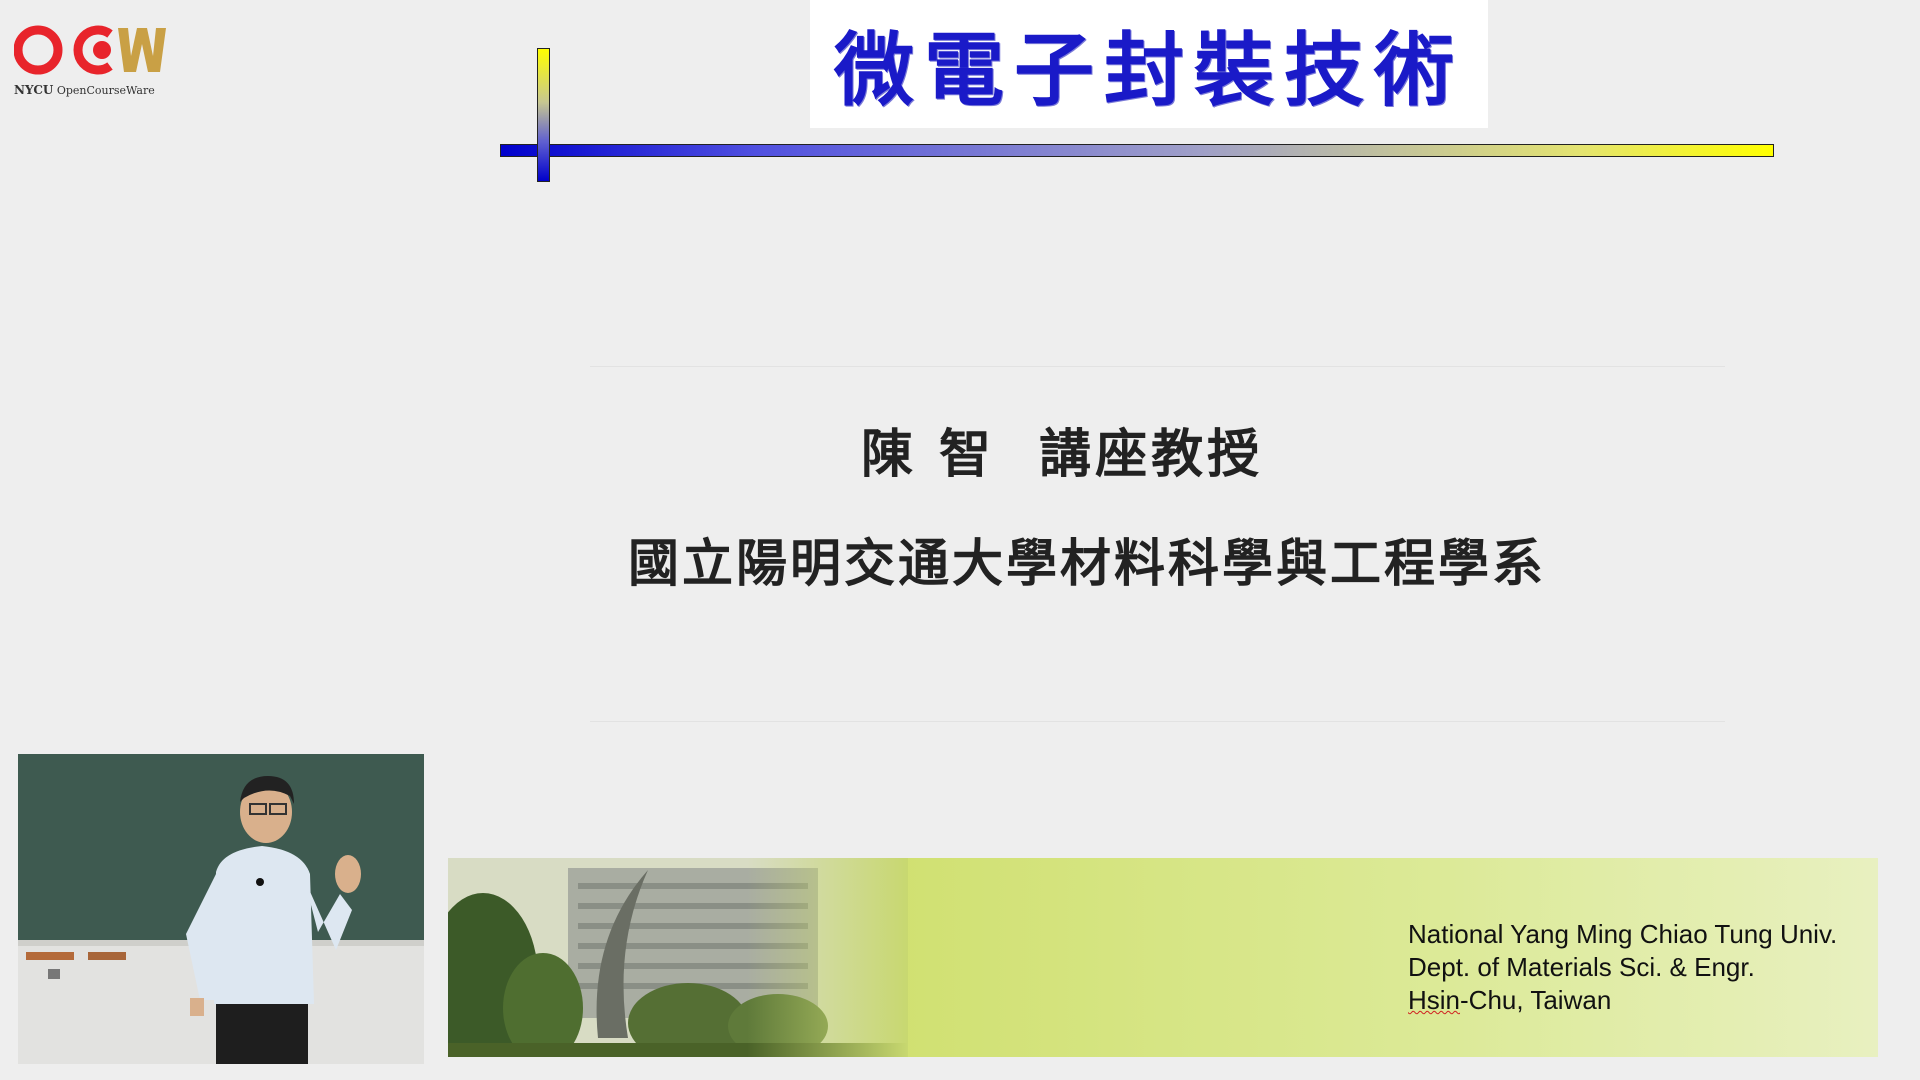 The width and height of the screenshot is (1920, 1080). I want to click on slide-title-box: 微電子封裝技術, so click(1149, 64).